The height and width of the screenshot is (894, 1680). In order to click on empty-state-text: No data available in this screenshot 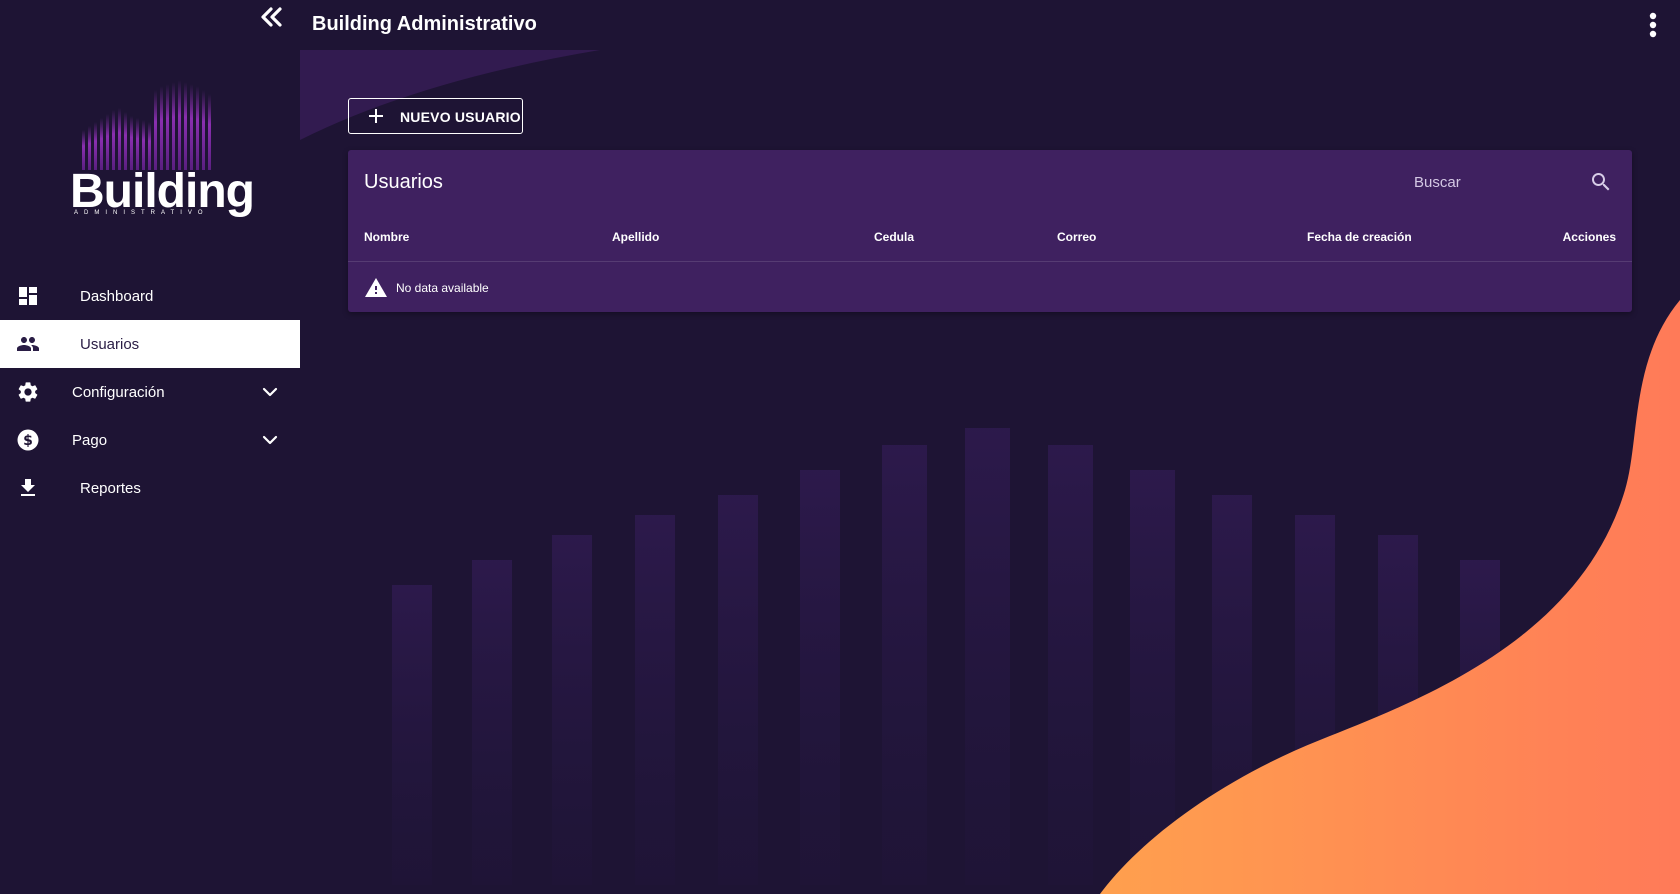, I will do `click(442, 288)`.